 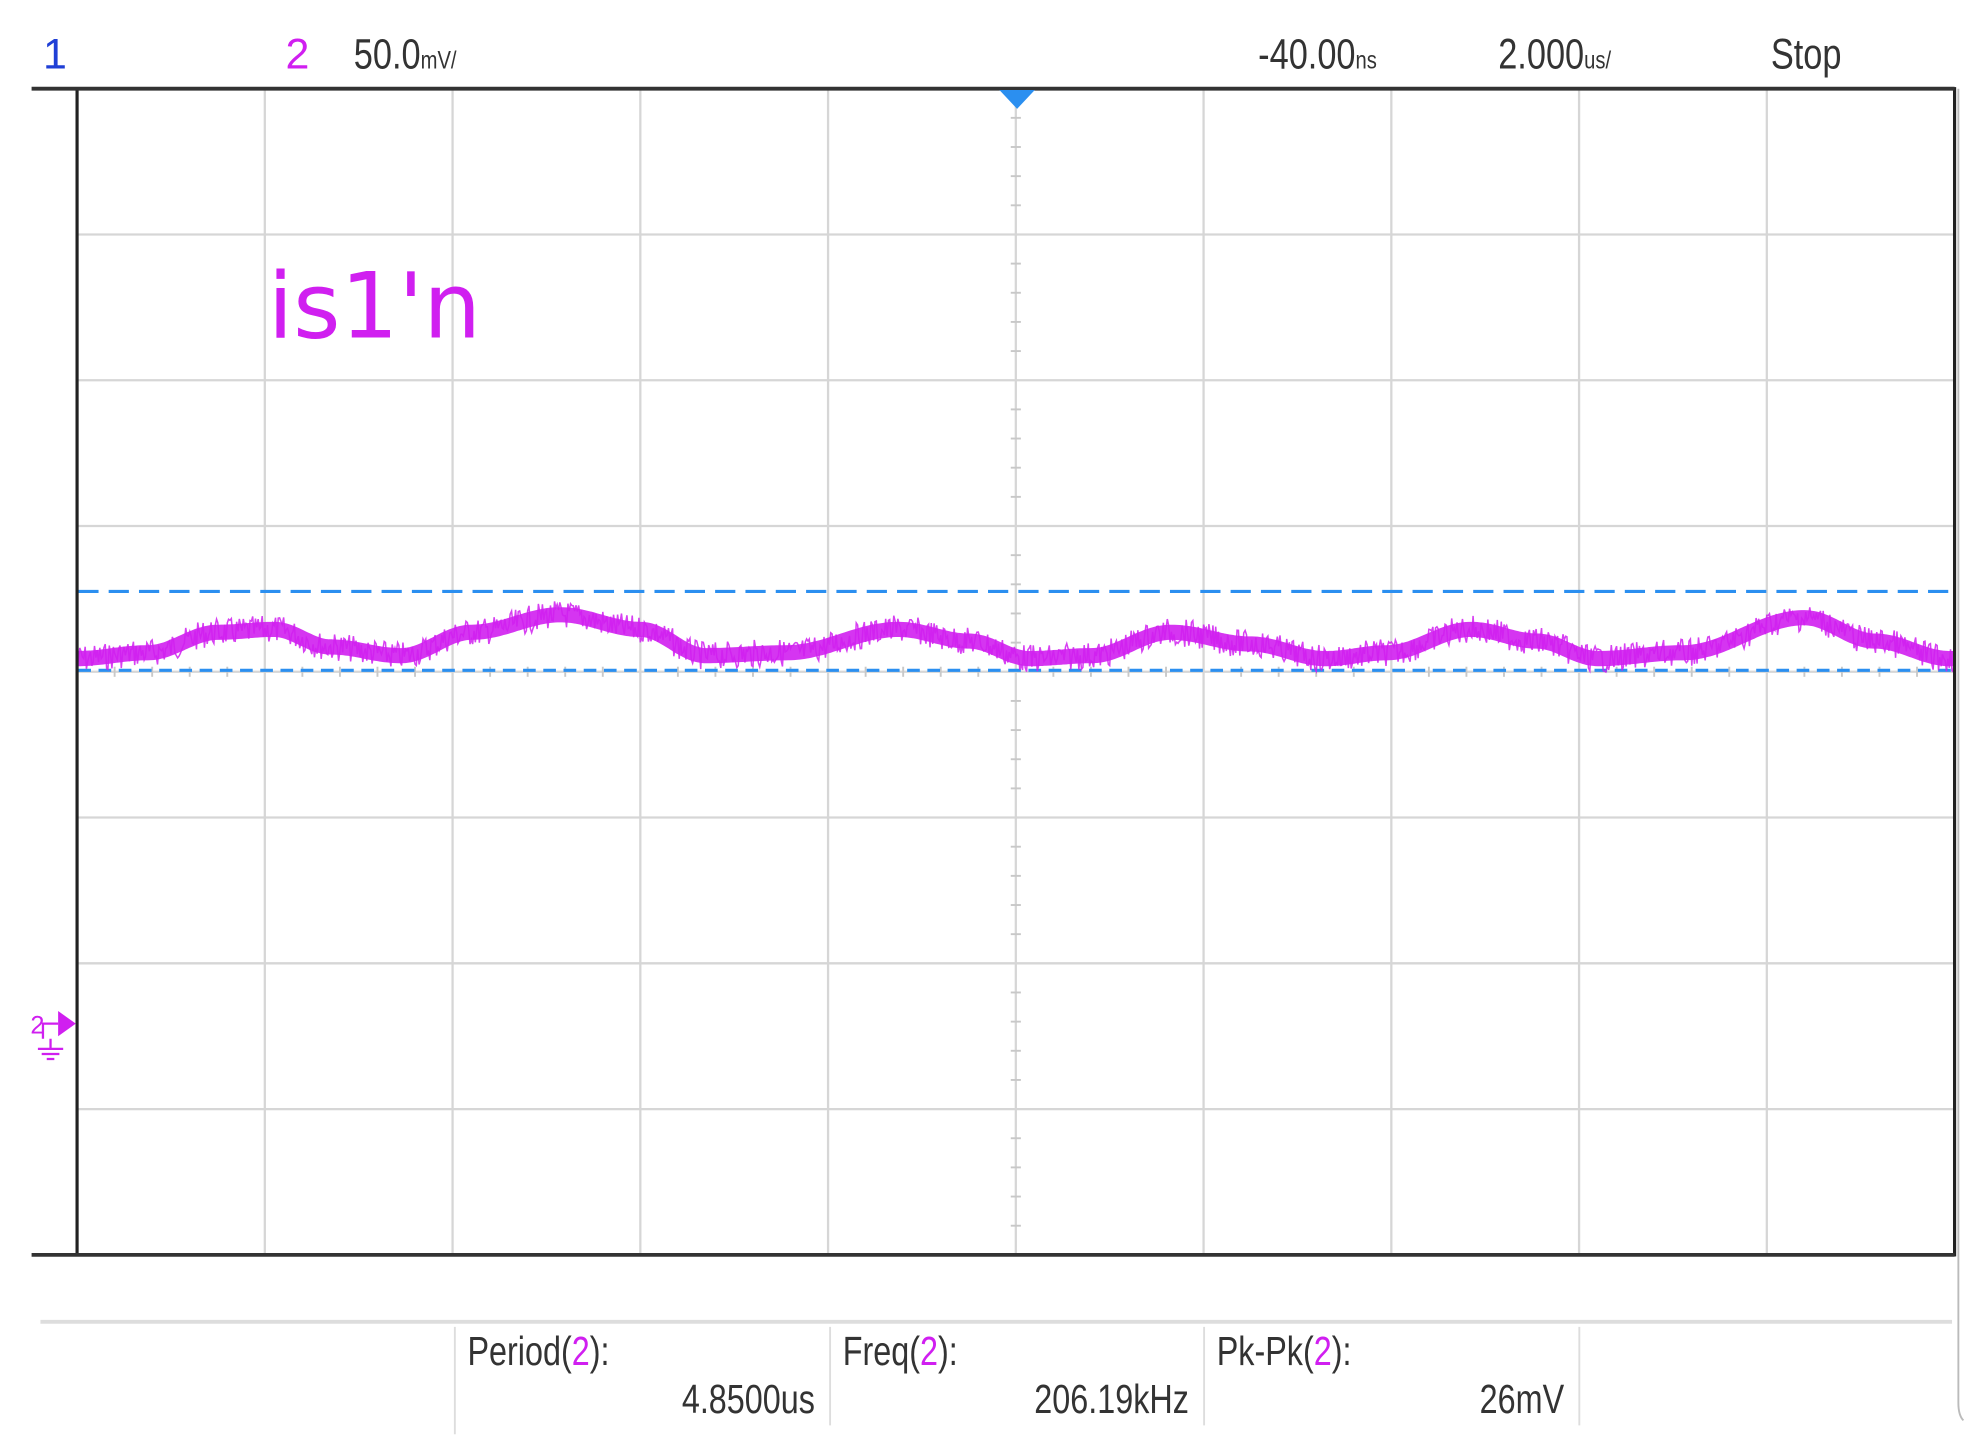 What do you see at coordinates (1366, 59) in the screenshot?
I see `trigger-delay-unit: ns` at bounding box center [1366, 59].